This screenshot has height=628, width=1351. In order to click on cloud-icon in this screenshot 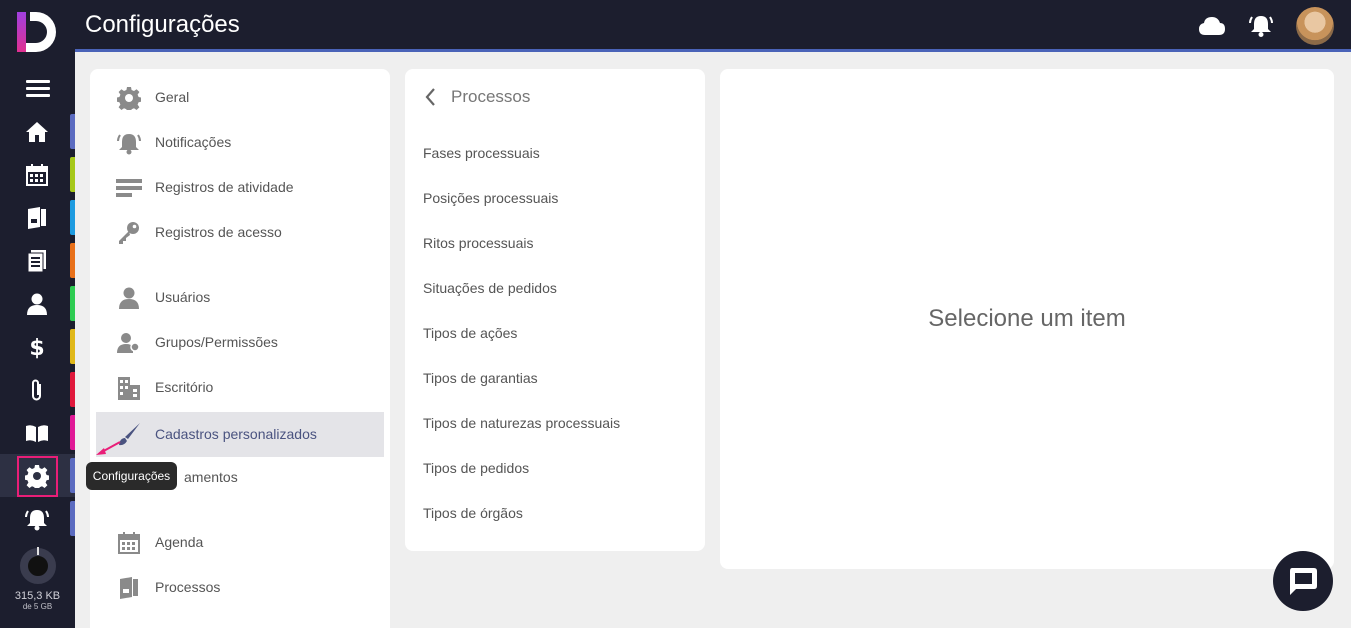, I will do `click(1212, 26)`.